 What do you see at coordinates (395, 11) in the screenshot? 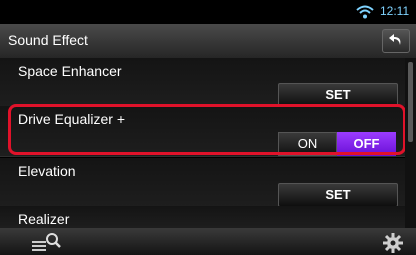
I see `clock: 12:11` at bounding box center [395, 11].